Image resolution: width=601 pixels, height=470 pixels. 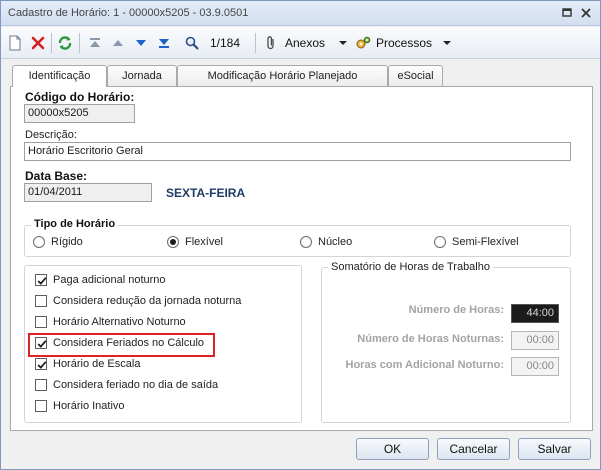 I want to click on checkbox-label: Horário de Escala, so click(x=97, y=364).